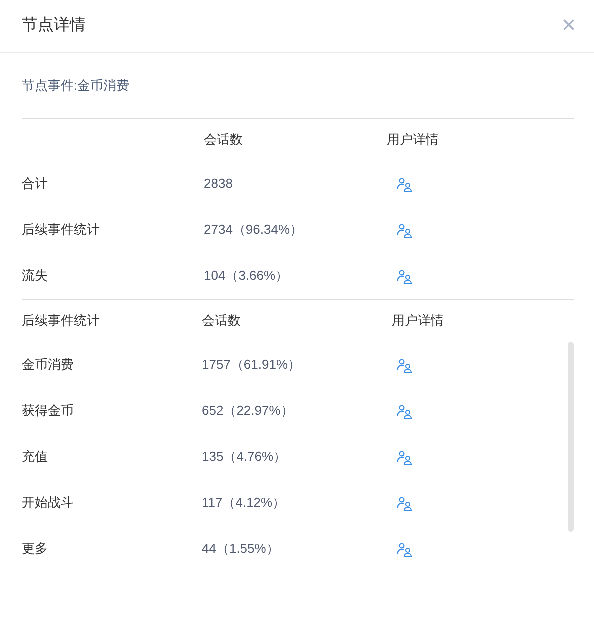 Image resolution: width=594 pixels, height=630 pixels. Describe the element at coordinates (254, 230) in the screenshot. I see `session-count: 2734（96.34%）` at that location.